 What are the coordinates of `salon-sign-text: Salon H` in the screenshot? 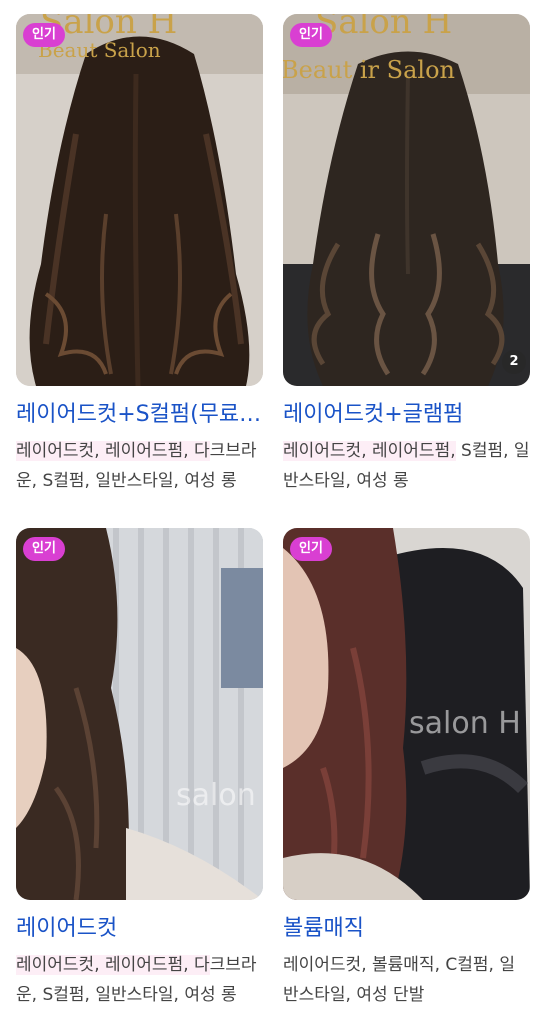 It's located at (384, 28).